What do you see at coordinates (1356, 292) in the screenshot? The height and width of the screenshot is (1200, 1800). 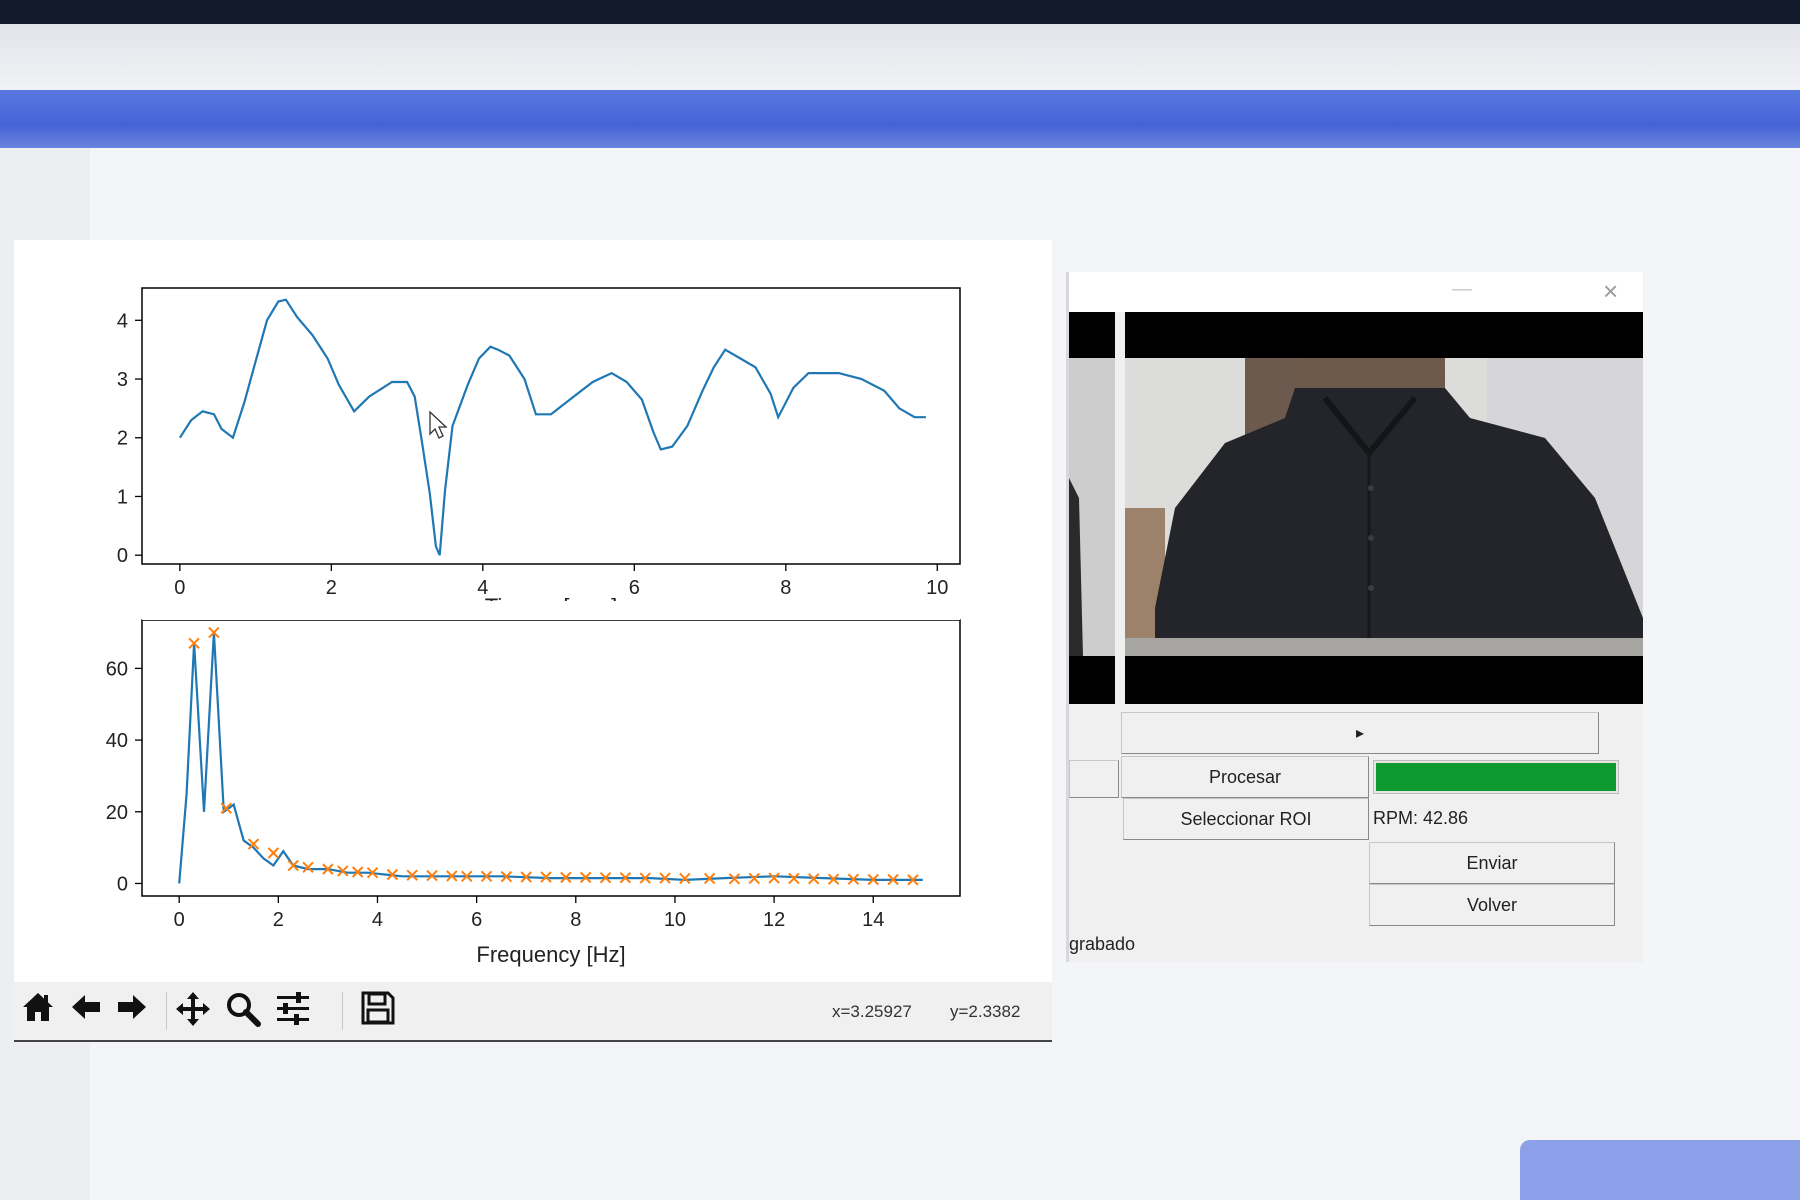 I see `video-window-titlebar: — ×` at bounding box center [1356, 292].